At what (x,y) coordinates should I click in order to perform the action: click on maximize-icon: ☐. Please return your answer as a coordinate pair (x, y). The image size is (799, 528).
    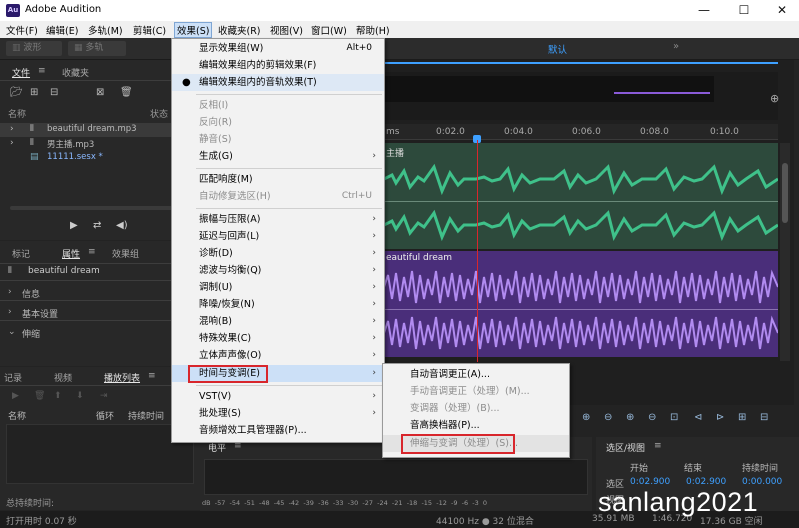
    Looking at the image, I should click on (744, 10).